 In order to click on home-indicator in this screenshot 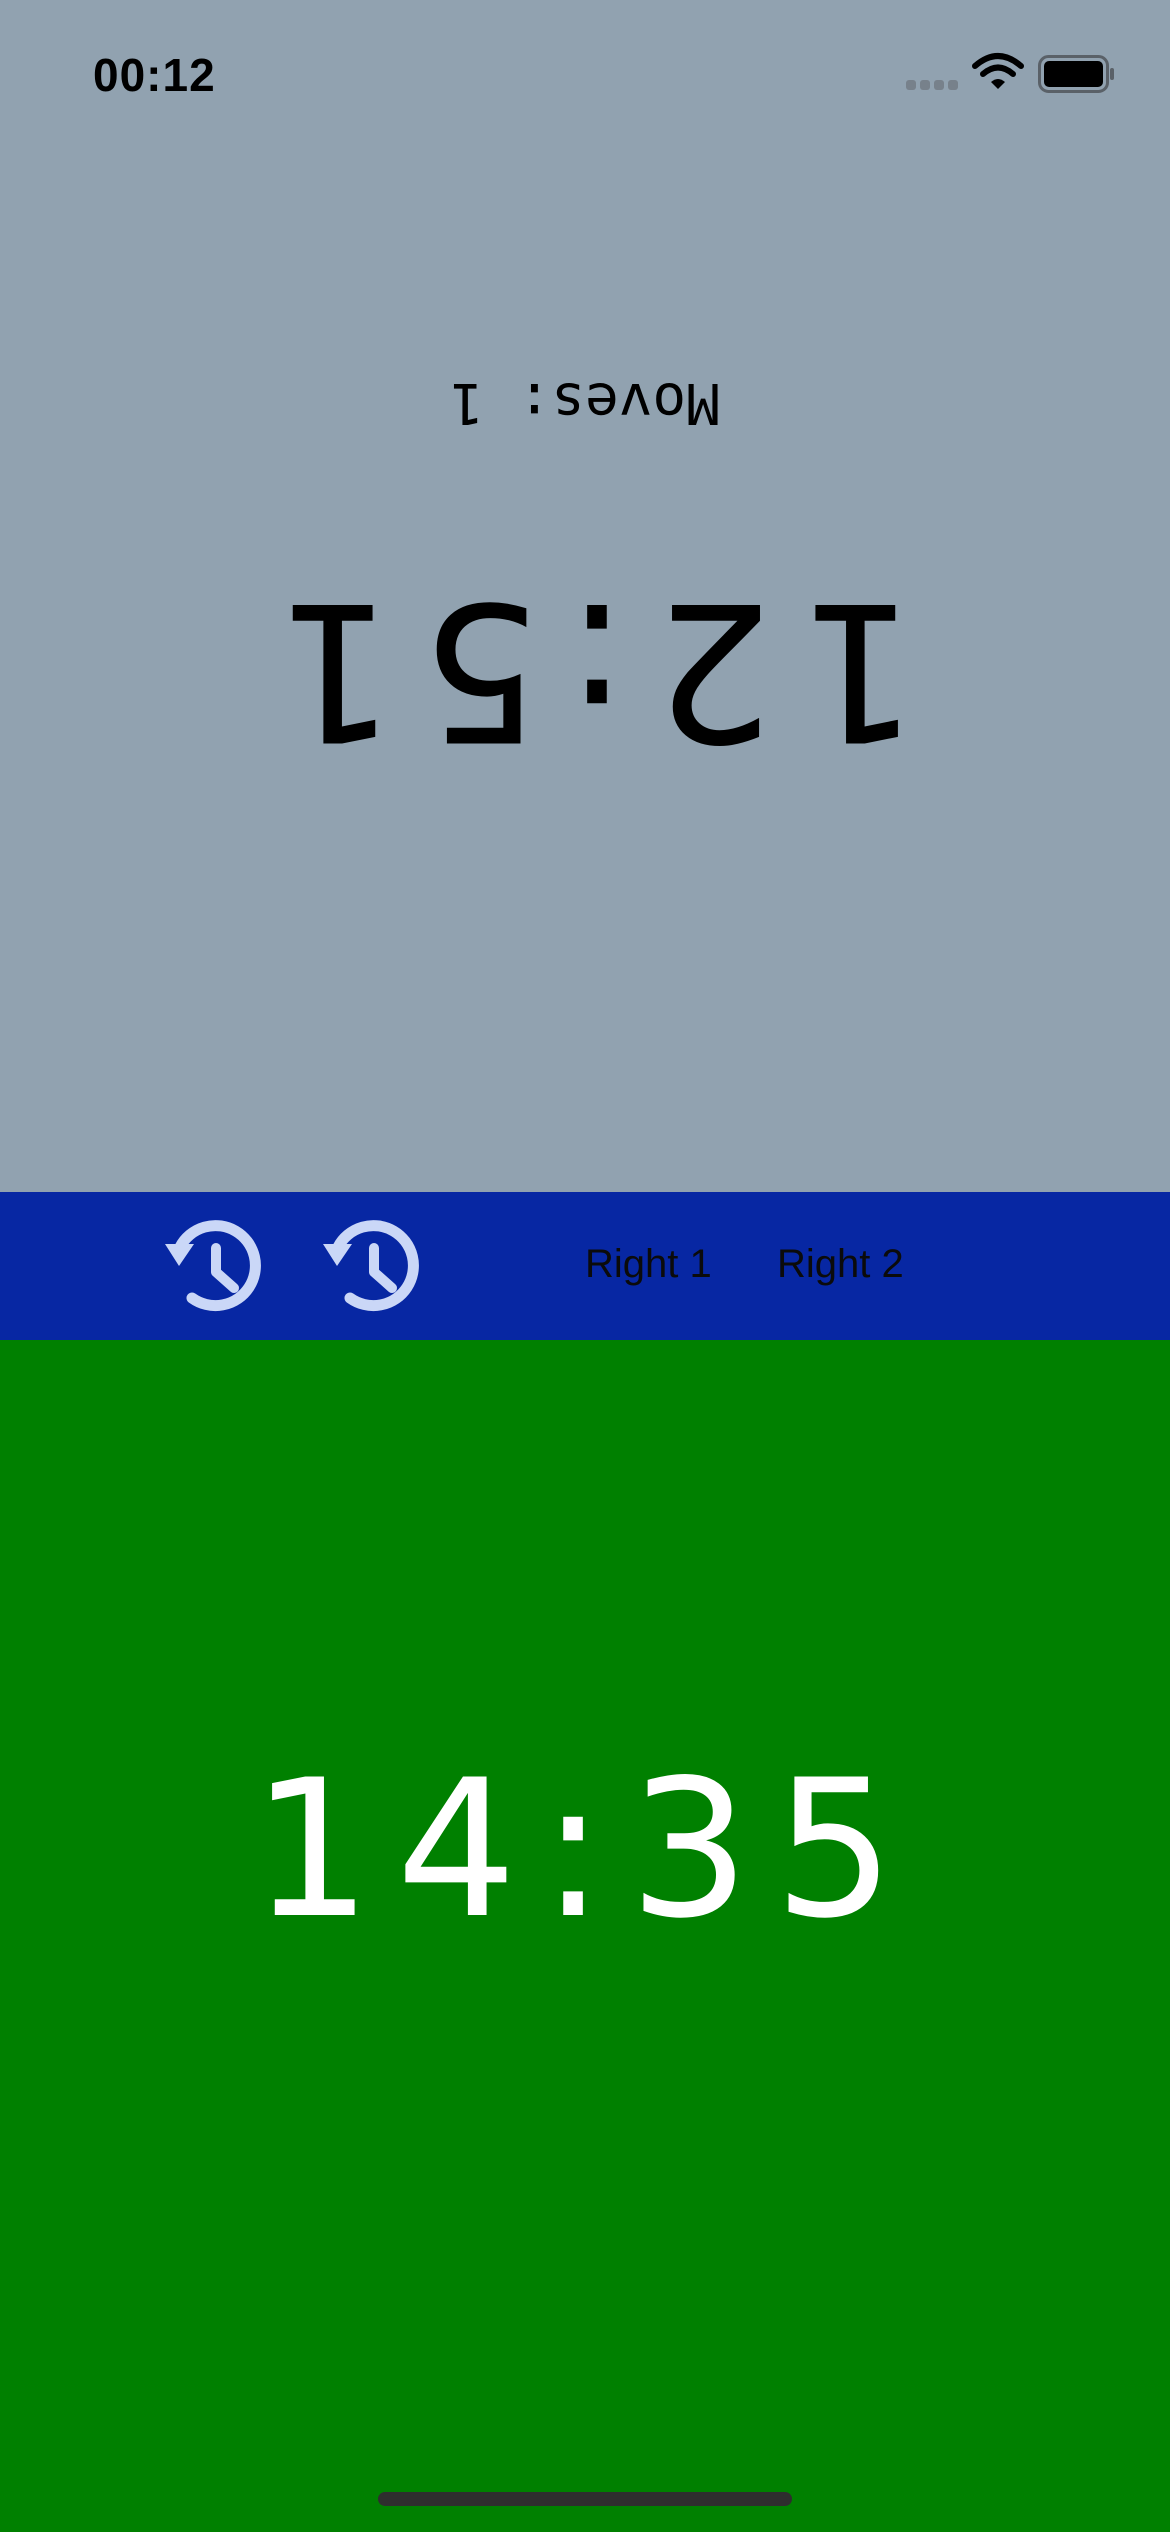, I will do `click(585, 2499)`.